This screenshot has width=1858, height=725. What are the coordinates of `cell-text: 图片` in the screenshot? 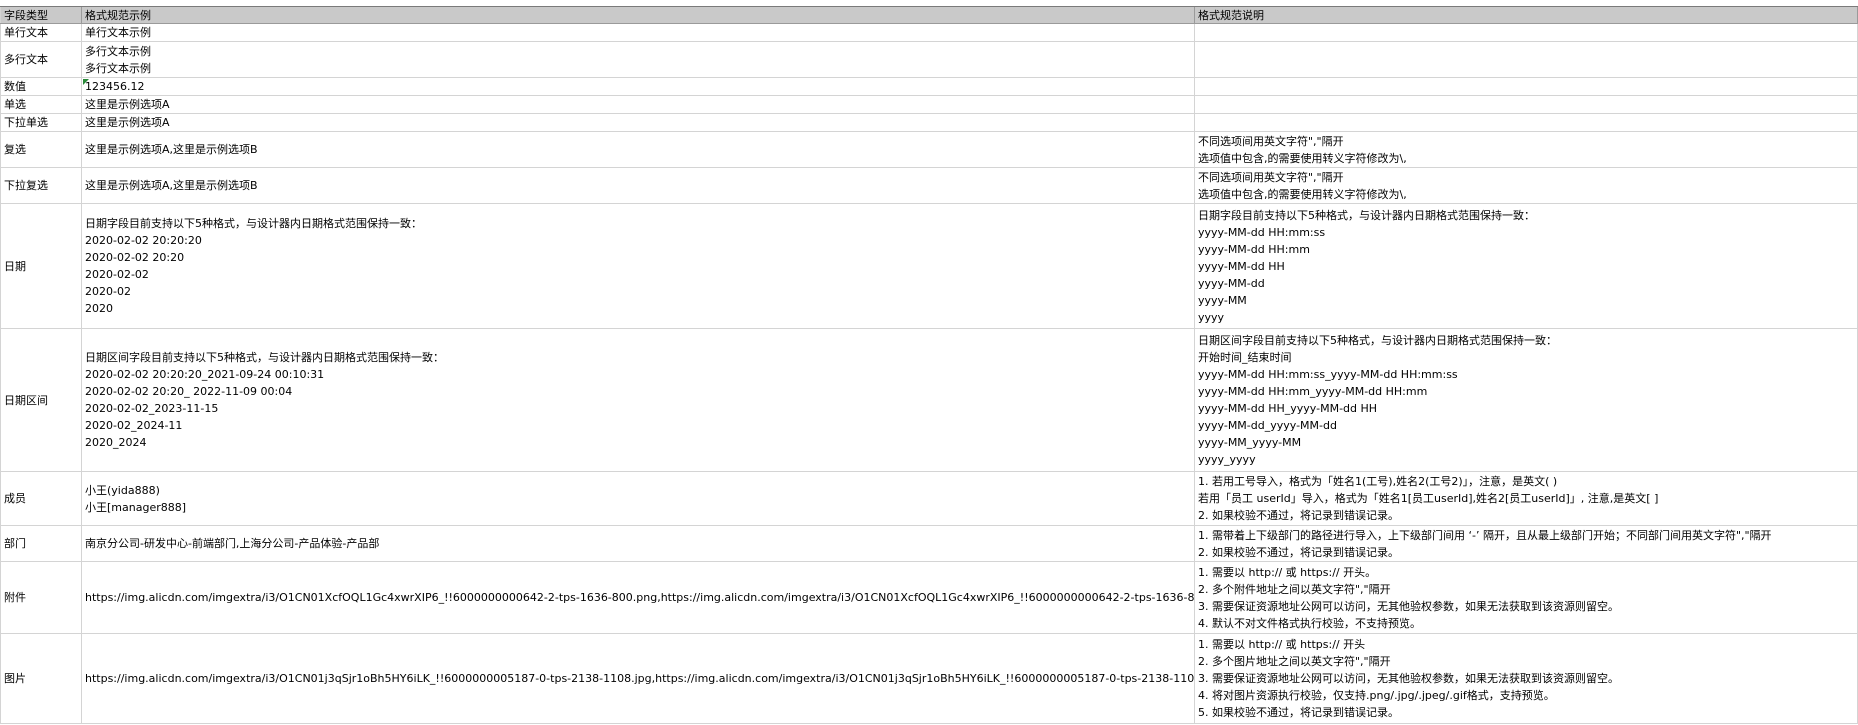 It's located at (15, 678).